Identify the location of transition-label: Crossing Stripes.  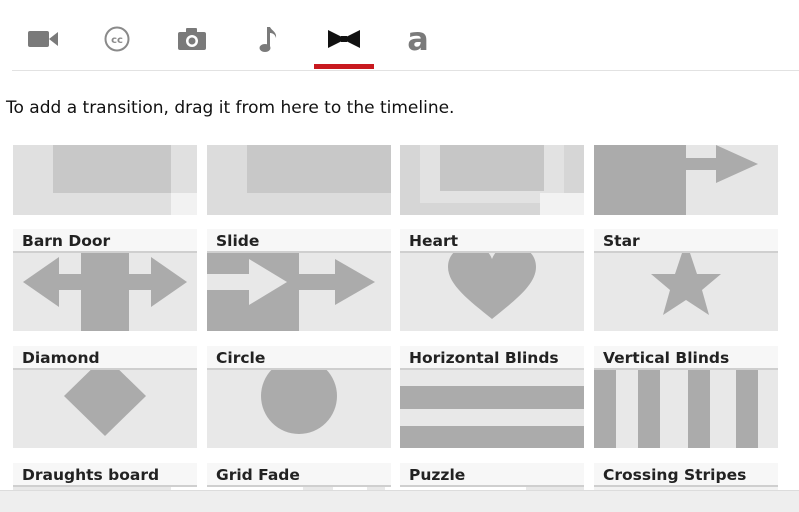
(686, 475).